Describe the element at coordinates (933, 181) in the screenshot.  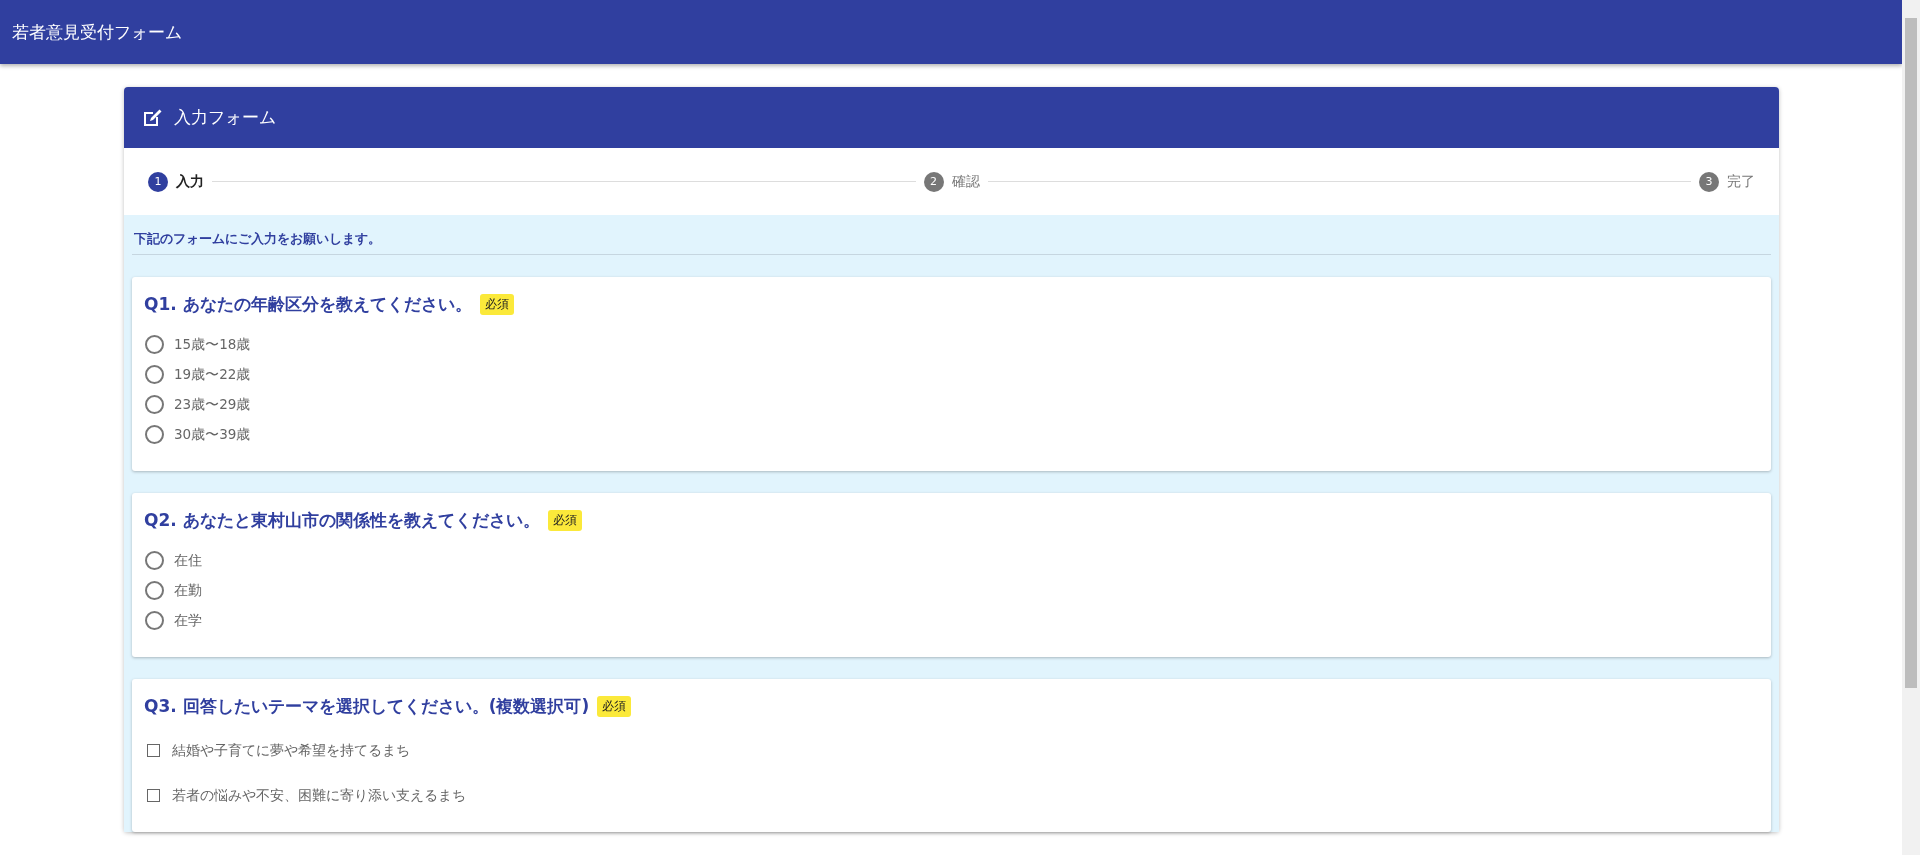
I see `step-number: 2` at that location.